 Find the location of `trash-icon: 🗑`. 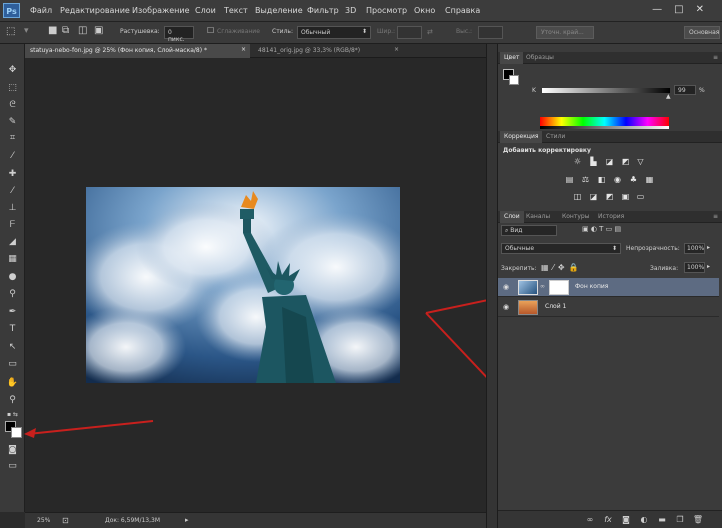

trash-icon: 🗑 is located at coordinates (698, 519).